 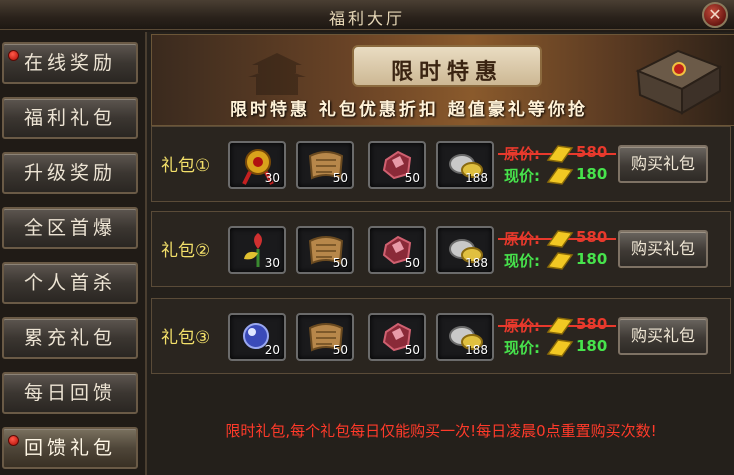 I want to click on purchase-notice: 限时礼包,每个礼包每日仅能购买一次!每日凌晨0点重置购买次数!, so click(x=441, y=431).